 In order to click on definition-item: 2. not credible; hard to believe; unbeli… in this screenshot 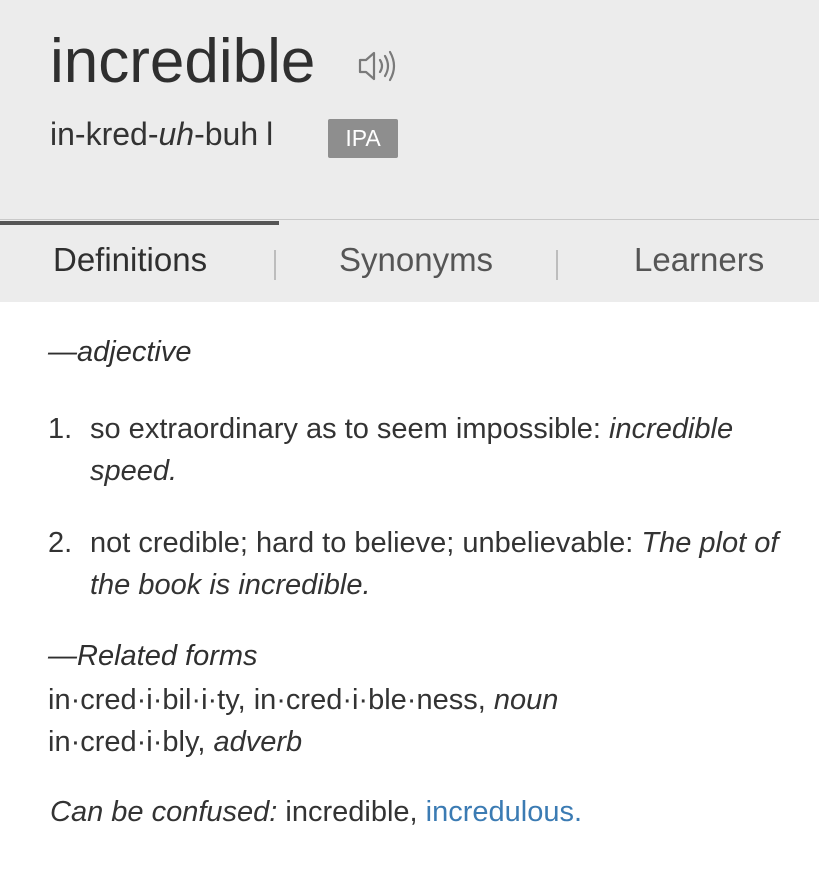, I will do `click(428, 564)`.